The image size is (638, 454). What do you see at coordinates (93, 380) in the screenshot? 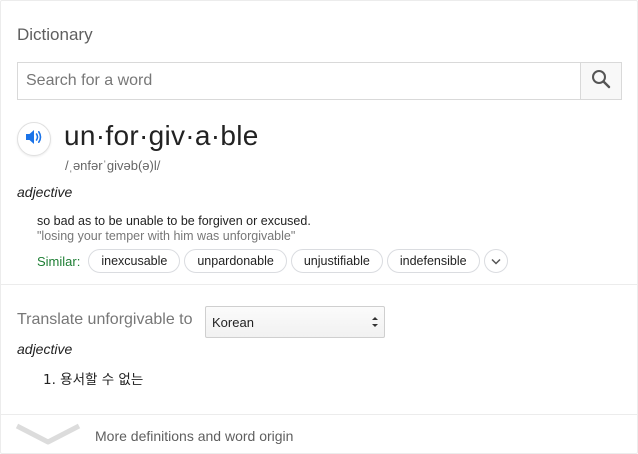
I see `translation-item: 1. 용서할 수 없는` at bounding box center [93, 380].